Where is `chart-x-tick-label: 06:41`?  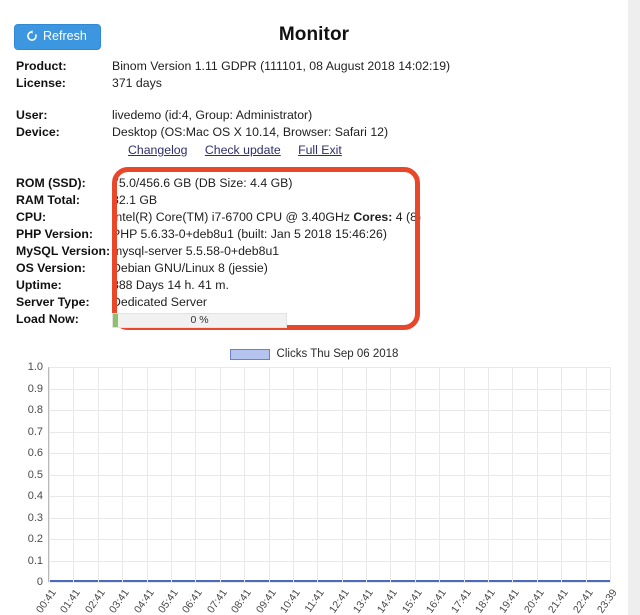
chart-x-tick-label: 06:41 is located at coordinates (193, 601).